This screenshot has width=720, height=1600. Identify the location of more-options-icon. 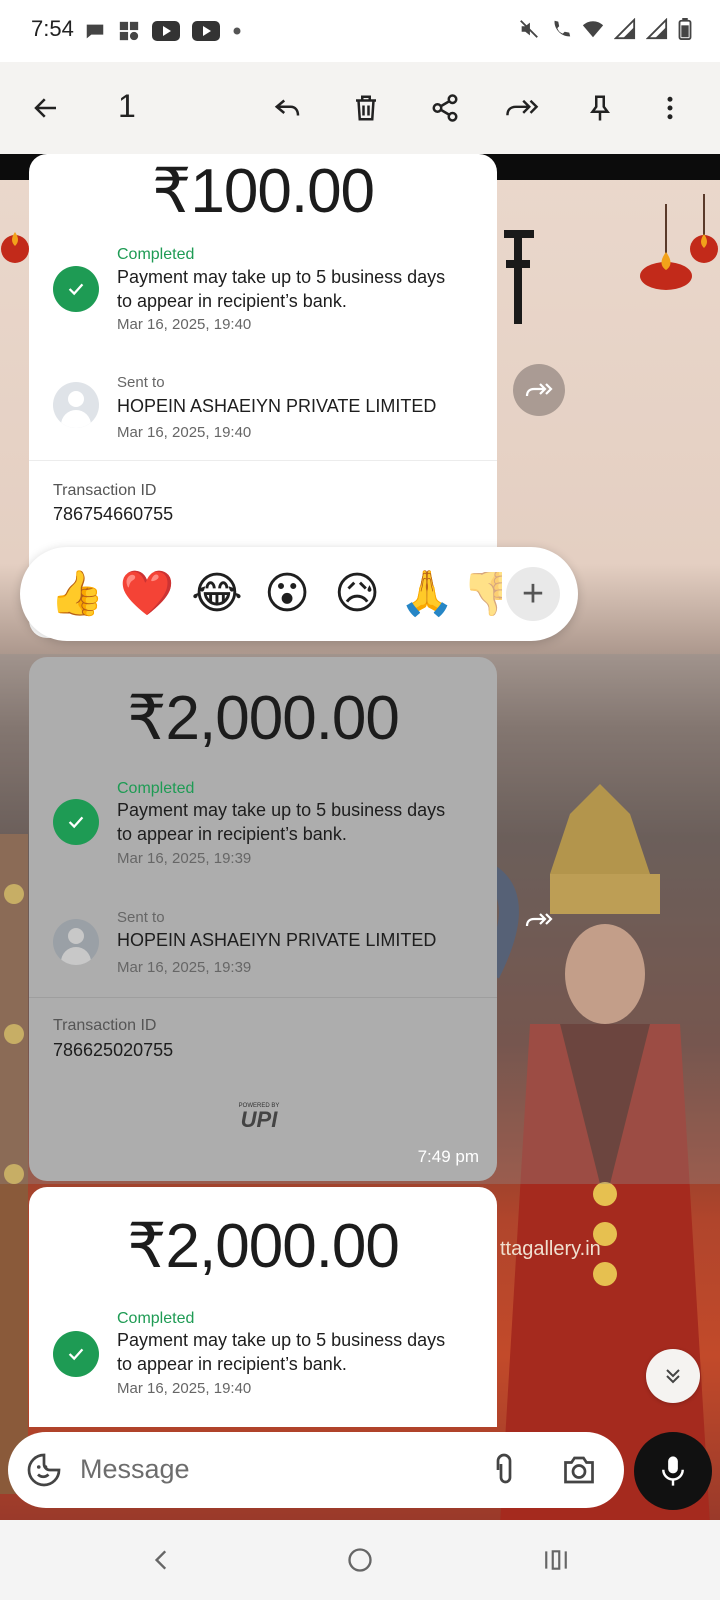
(670, 108).